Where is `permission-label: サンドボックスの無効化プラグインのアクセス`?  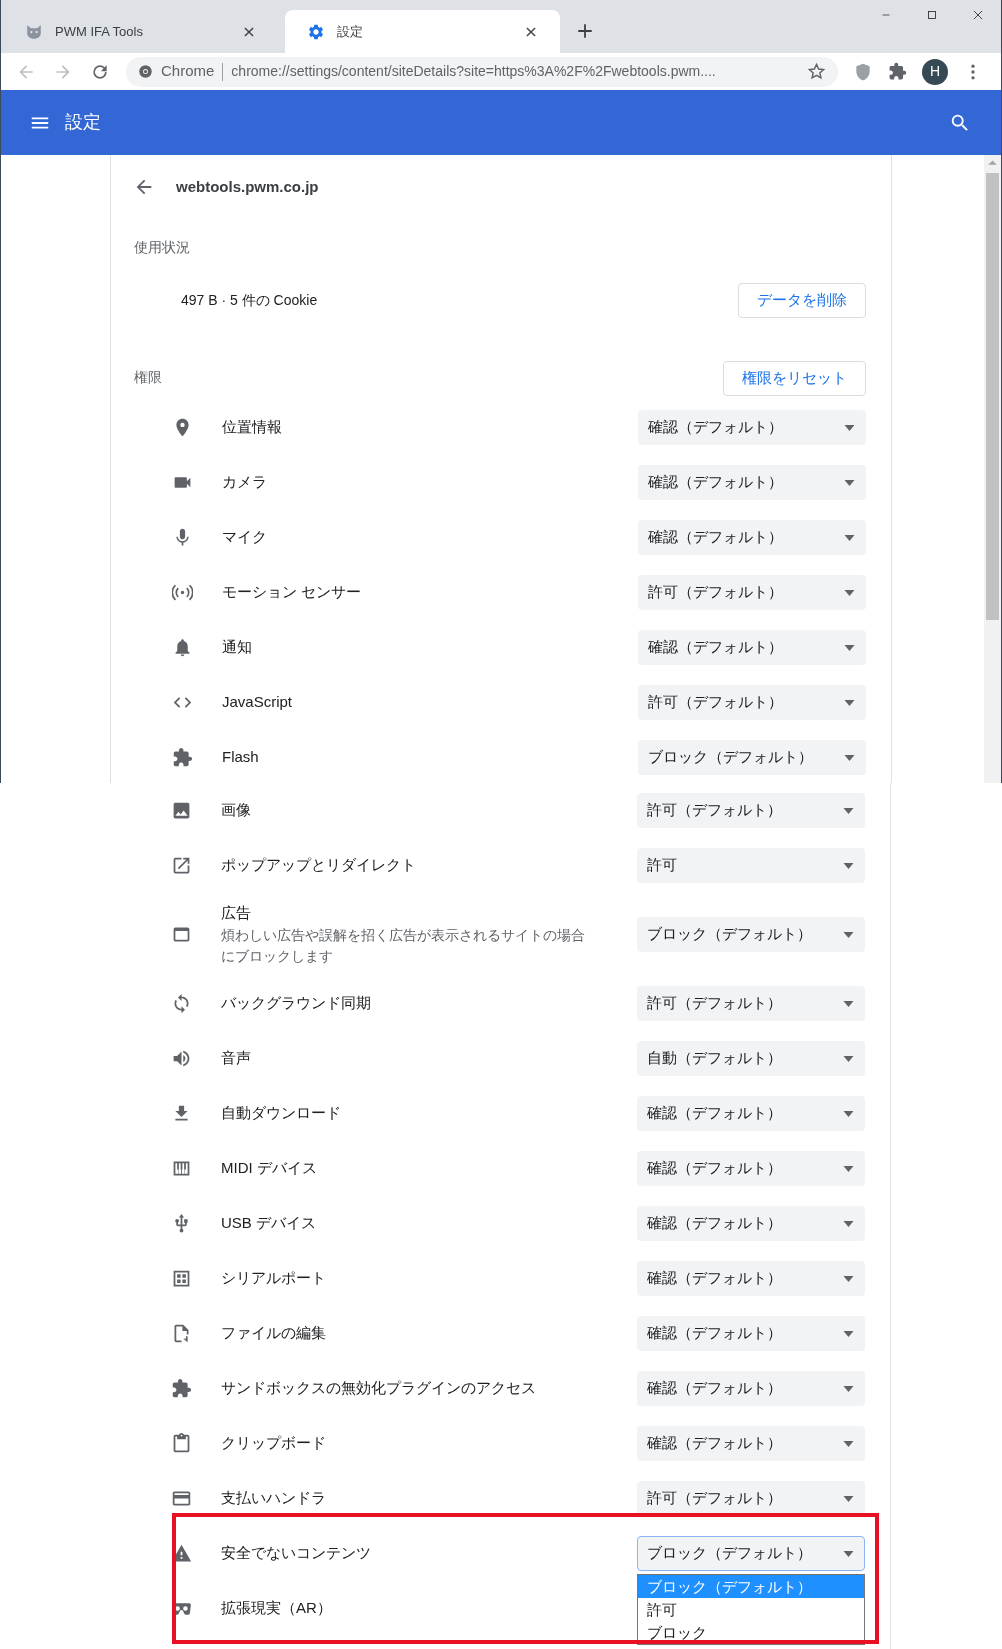 permission-label: サンドボックスの無効化プラグインのアクセス is located at coordinates (378, 1388).